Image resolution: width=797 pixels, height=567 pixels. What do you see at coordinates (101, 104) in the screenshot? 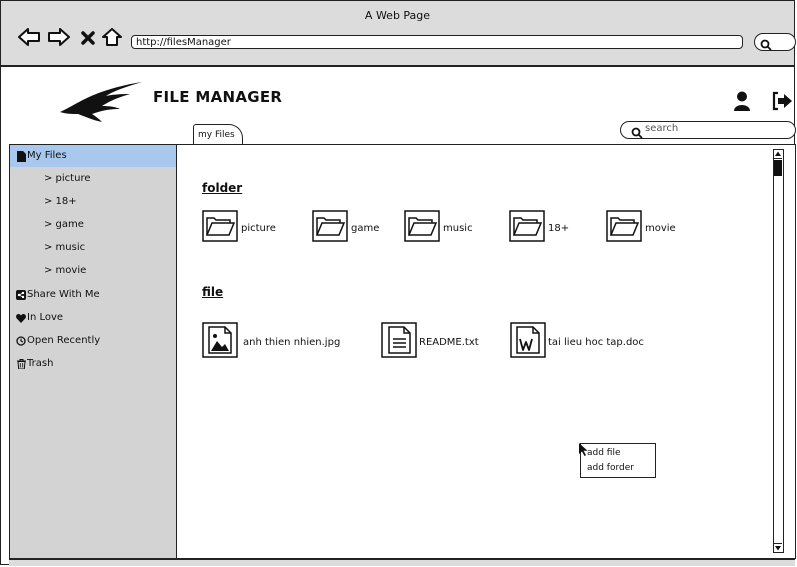
I see `bird-logo` at bounding box center [101, 104].